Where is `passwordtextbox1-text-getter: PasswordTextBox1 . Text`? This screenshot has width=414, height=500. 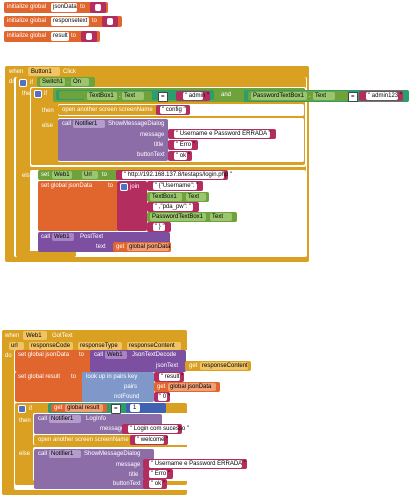
passwordtextbox1-text-getter: PasswordTextBox1 . Text is located at coordinates (298, 96).